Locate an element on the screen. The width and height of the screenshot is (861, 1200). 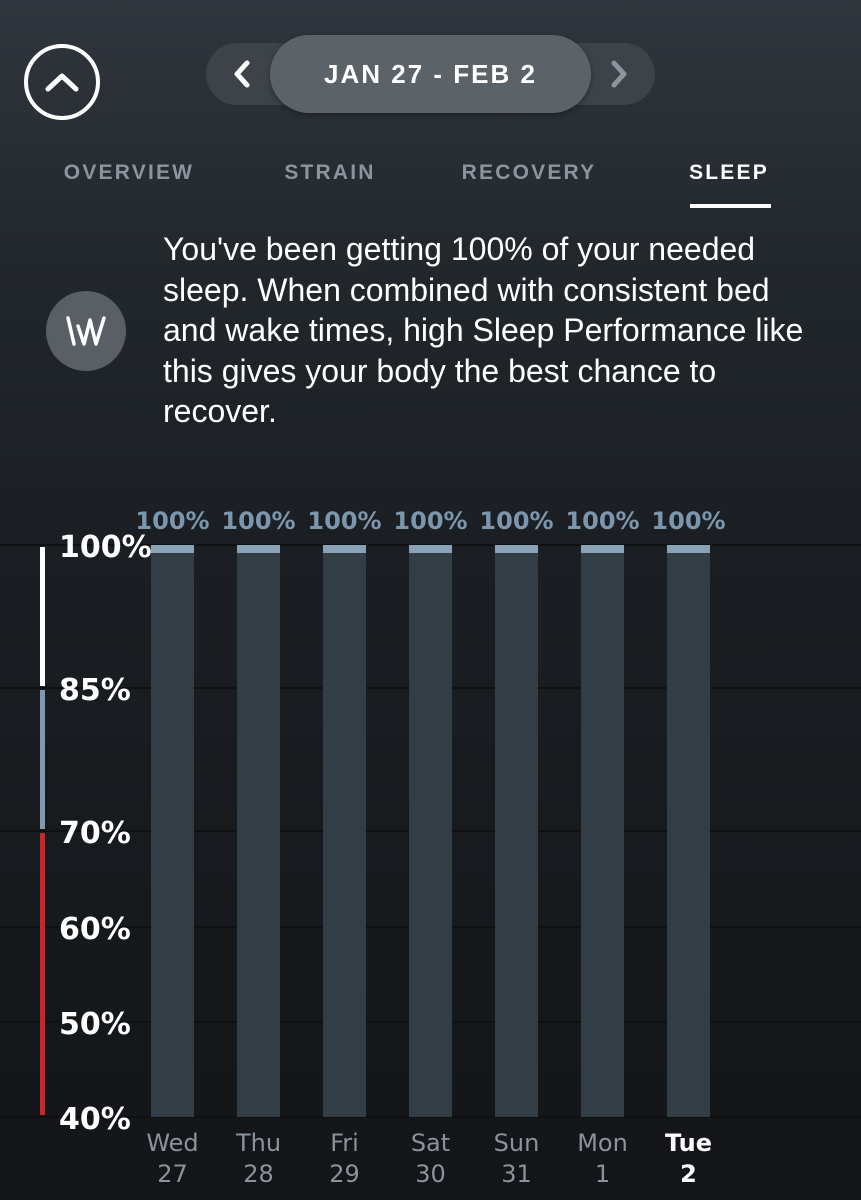
x-day-label: Wed is located at coordinates (172, 1143).